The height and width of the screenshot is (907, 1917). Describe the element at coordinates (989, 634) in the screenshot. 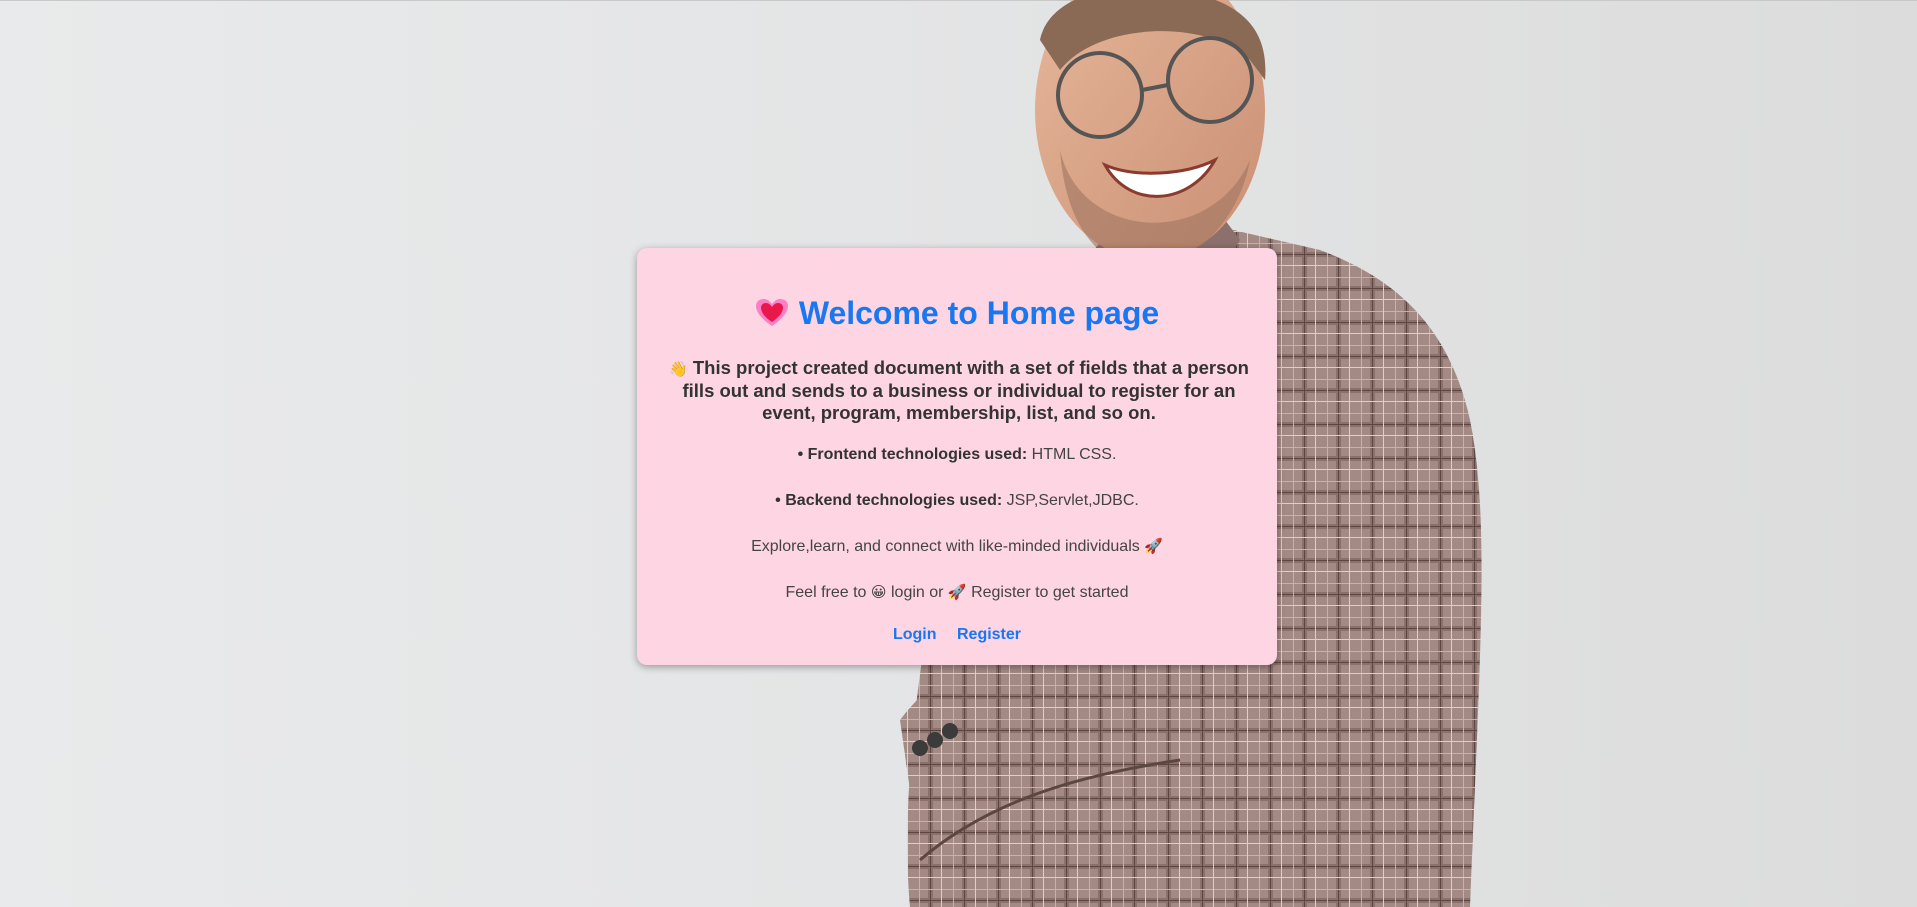

I see `register-link: Register` at that location.